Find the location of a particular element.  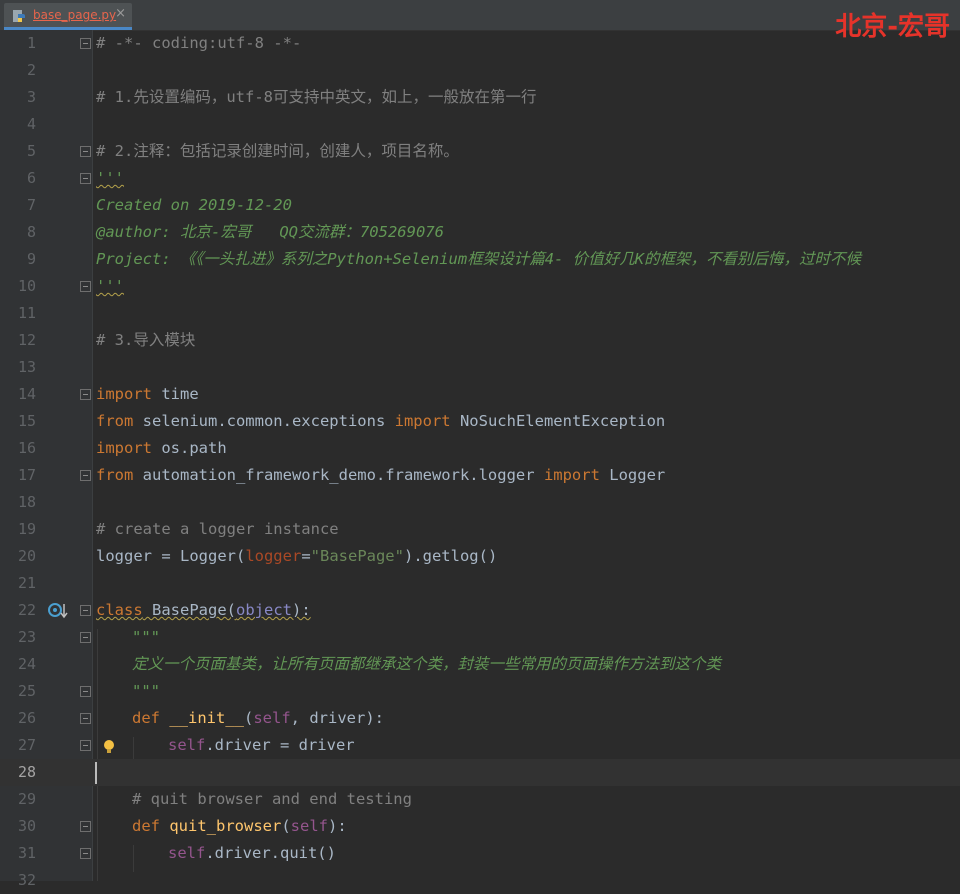

line-number: 11 is located at coordinates (26, 313).